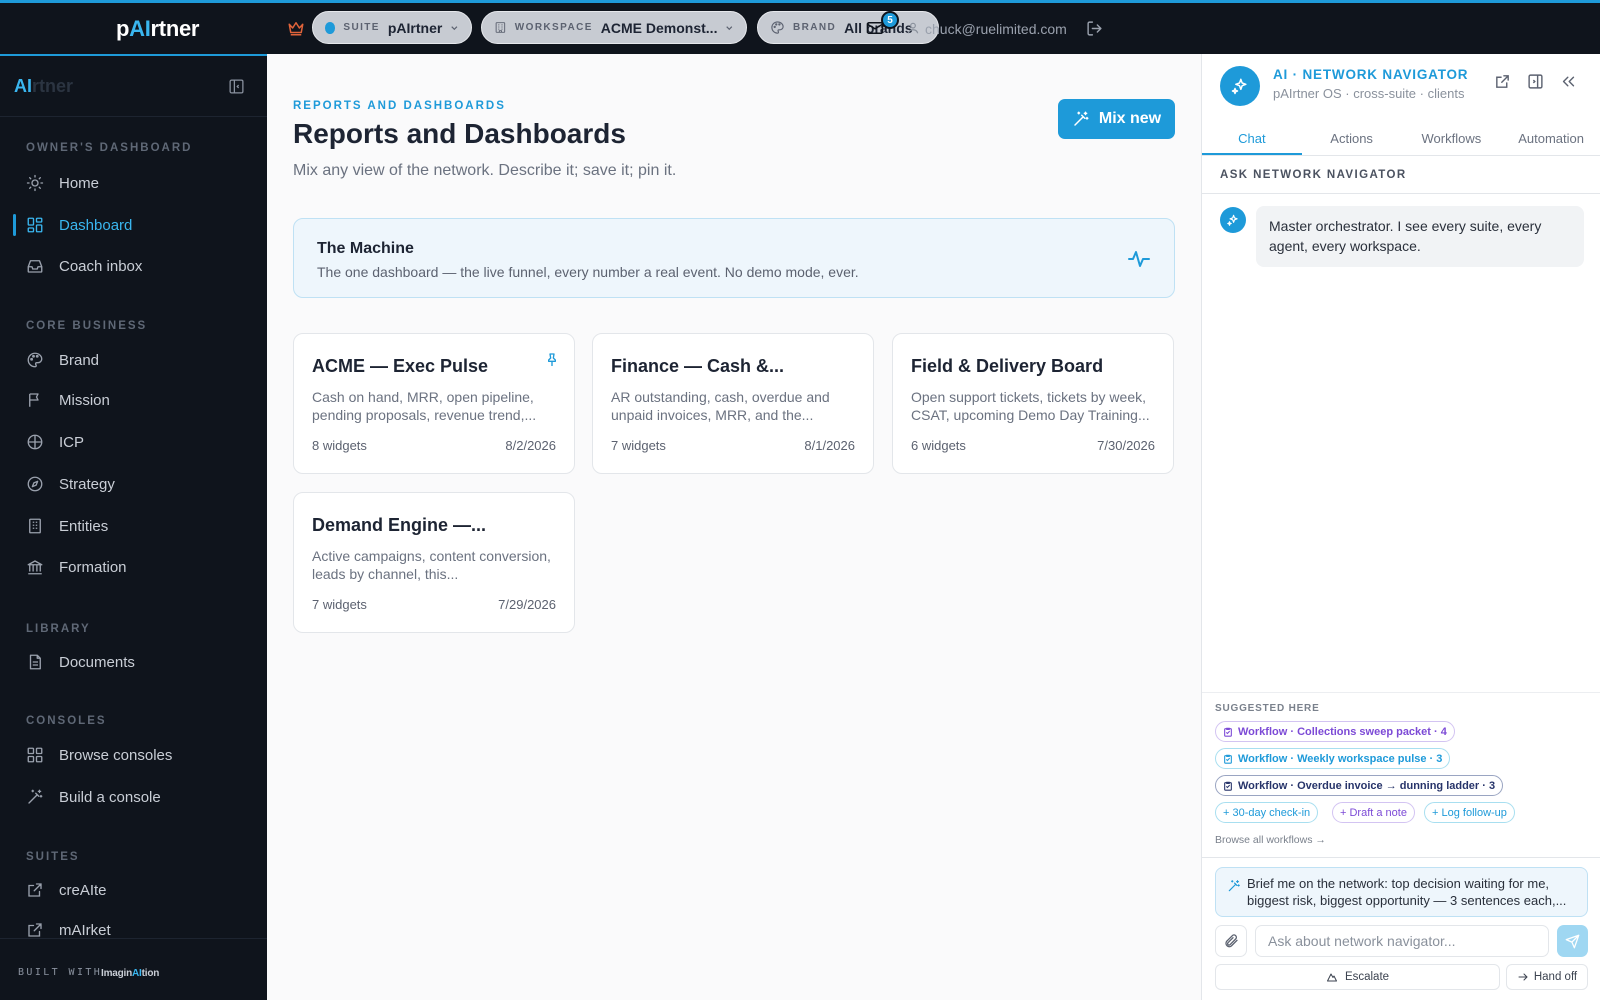 Image resolution: width=1600 pixels, height=1000 pixels. Describe the element at coordinates (1116, 119) in the screenshot. I see `mix-new-button: Mix new` at that location.